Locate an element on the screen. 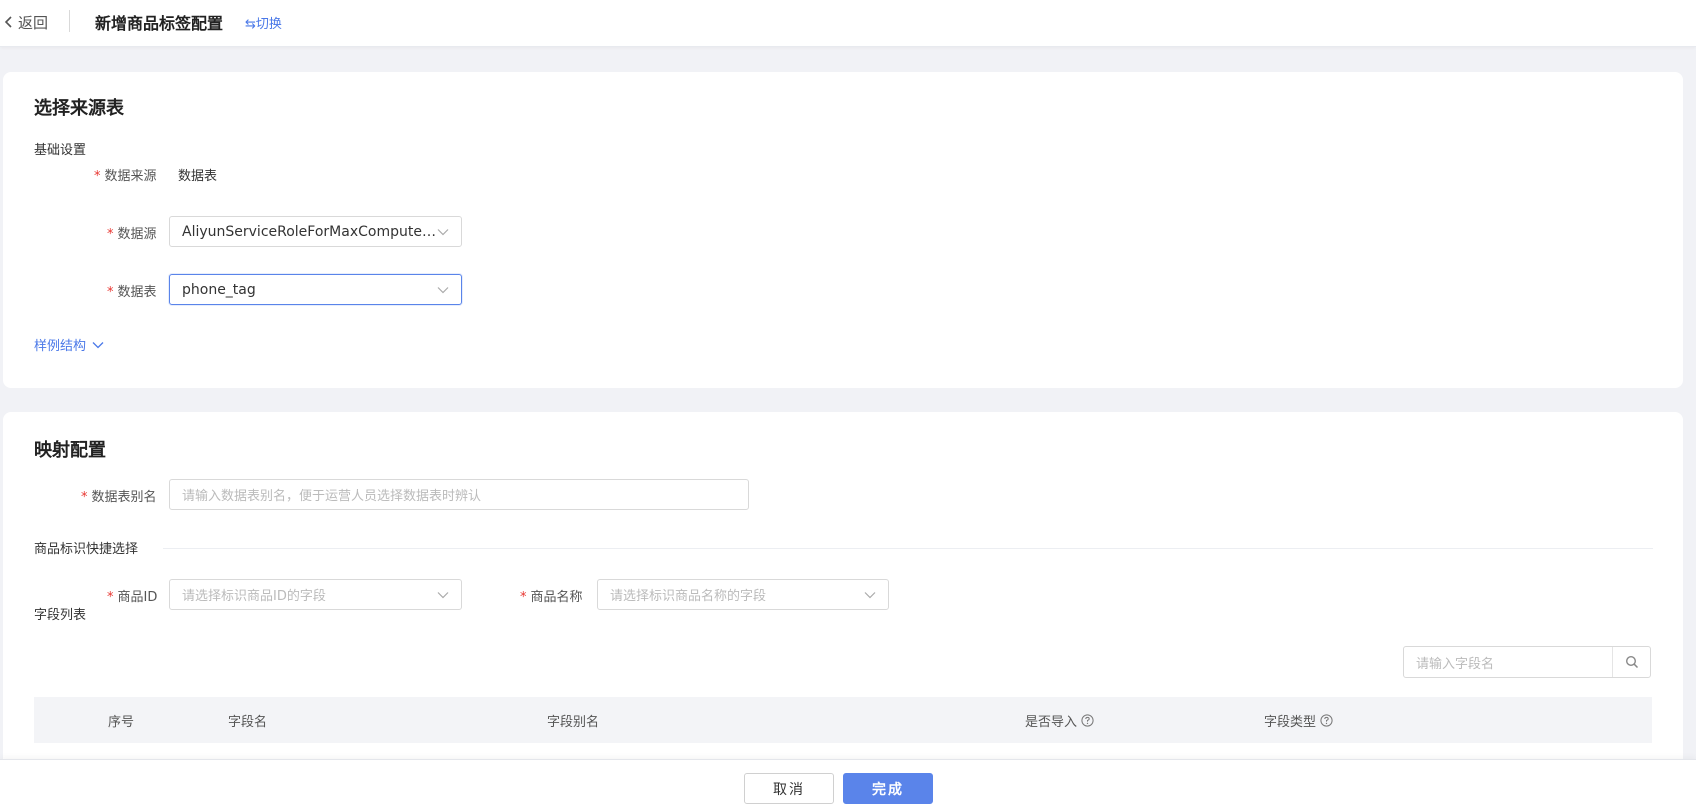  confirm-button: 完成 is located at coordinates (888, 788).